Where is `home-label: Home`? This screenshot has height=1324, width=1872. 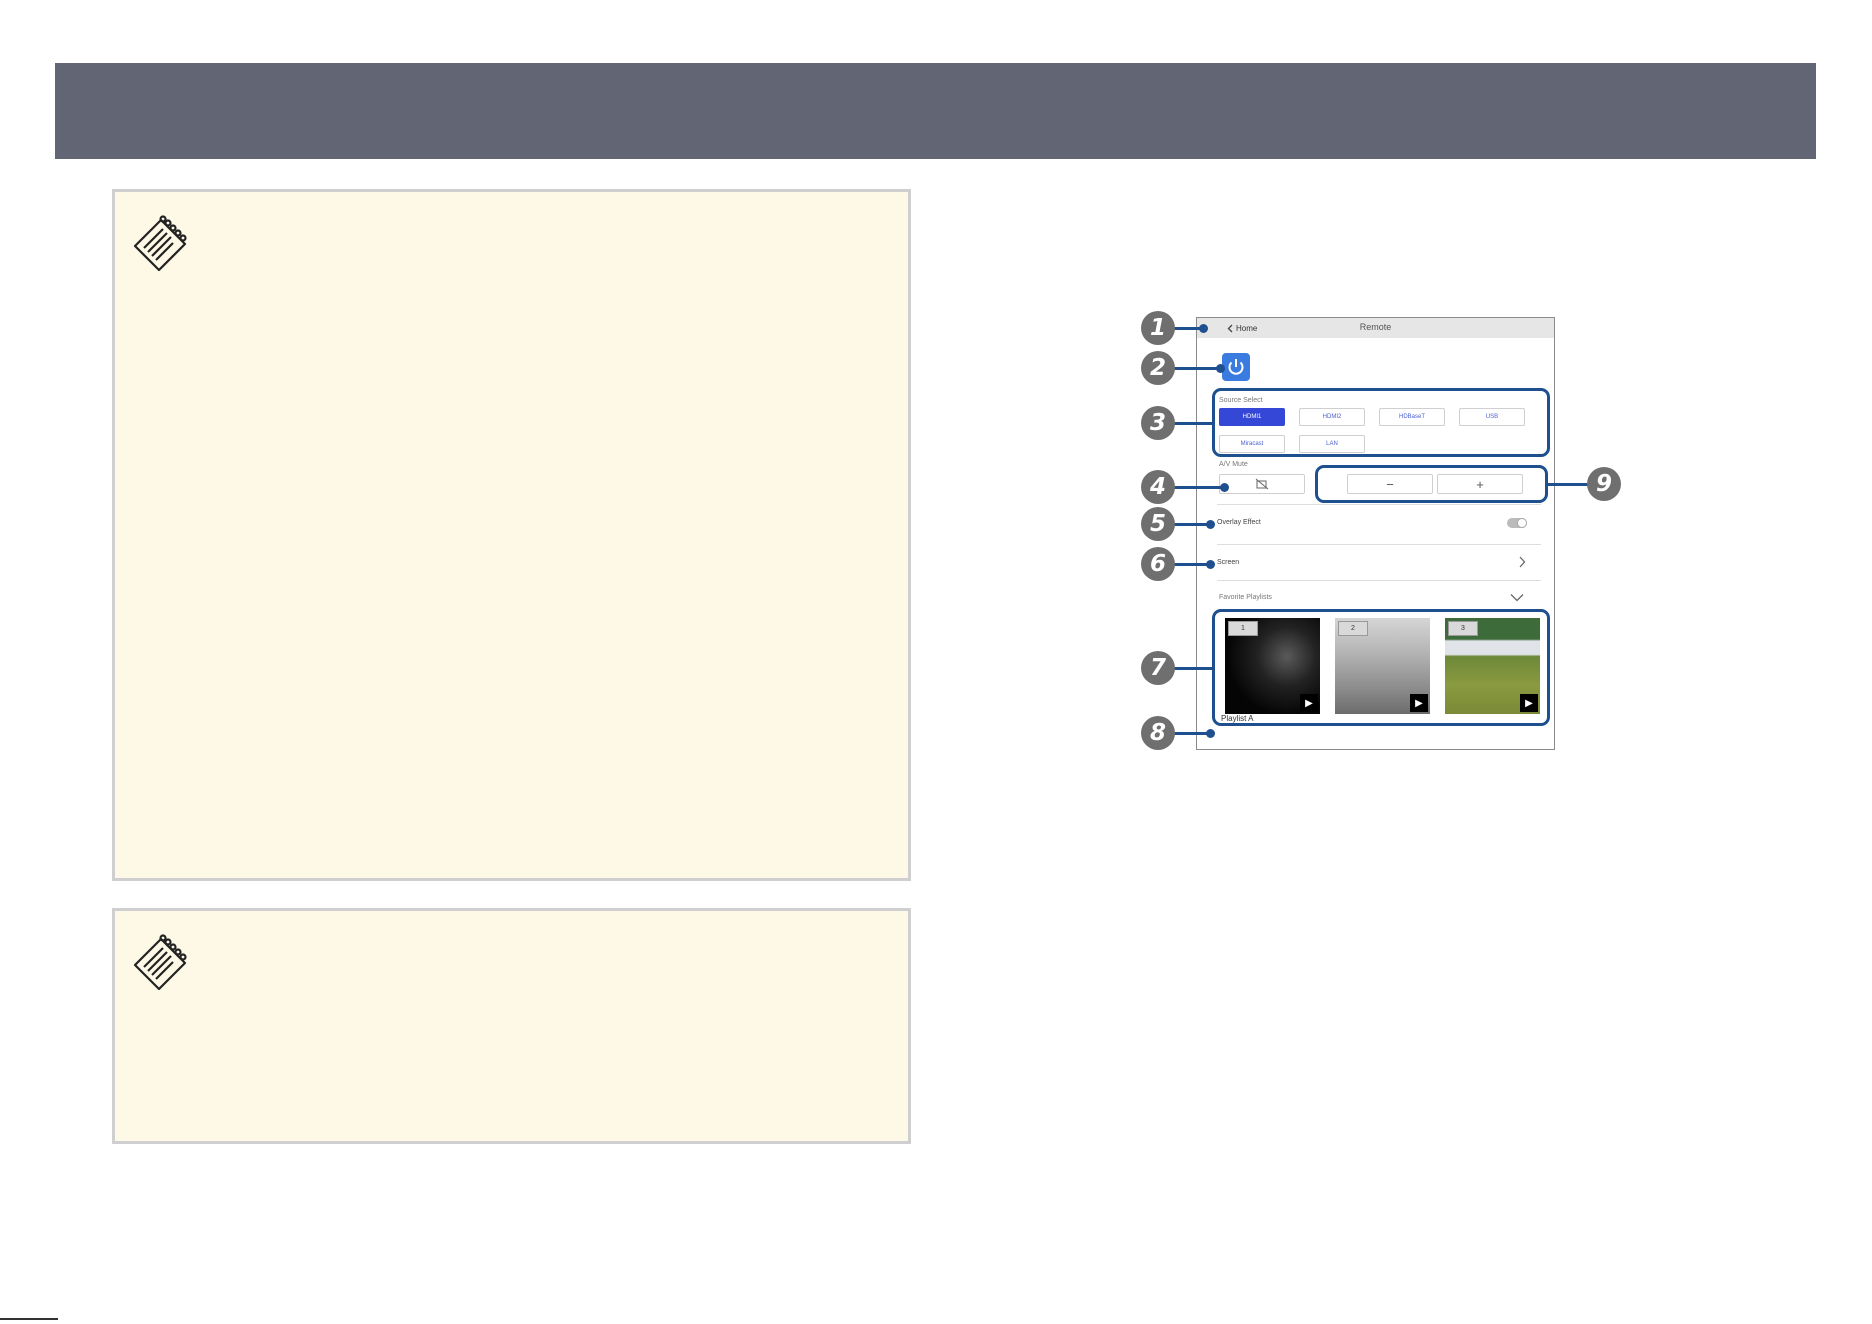
home-label: Home is located at coordinates (1247, 328).